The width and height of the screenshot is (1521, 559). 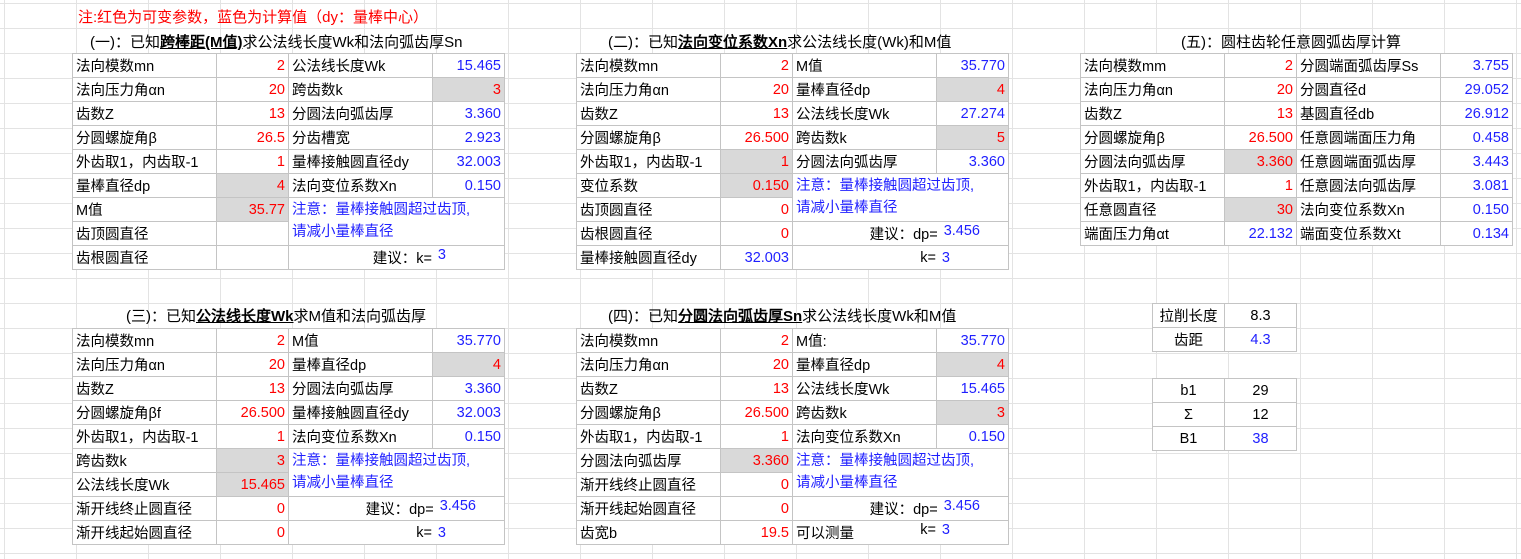 I want to click on cell-calc: 3.081, so click(x=1476, y=185).